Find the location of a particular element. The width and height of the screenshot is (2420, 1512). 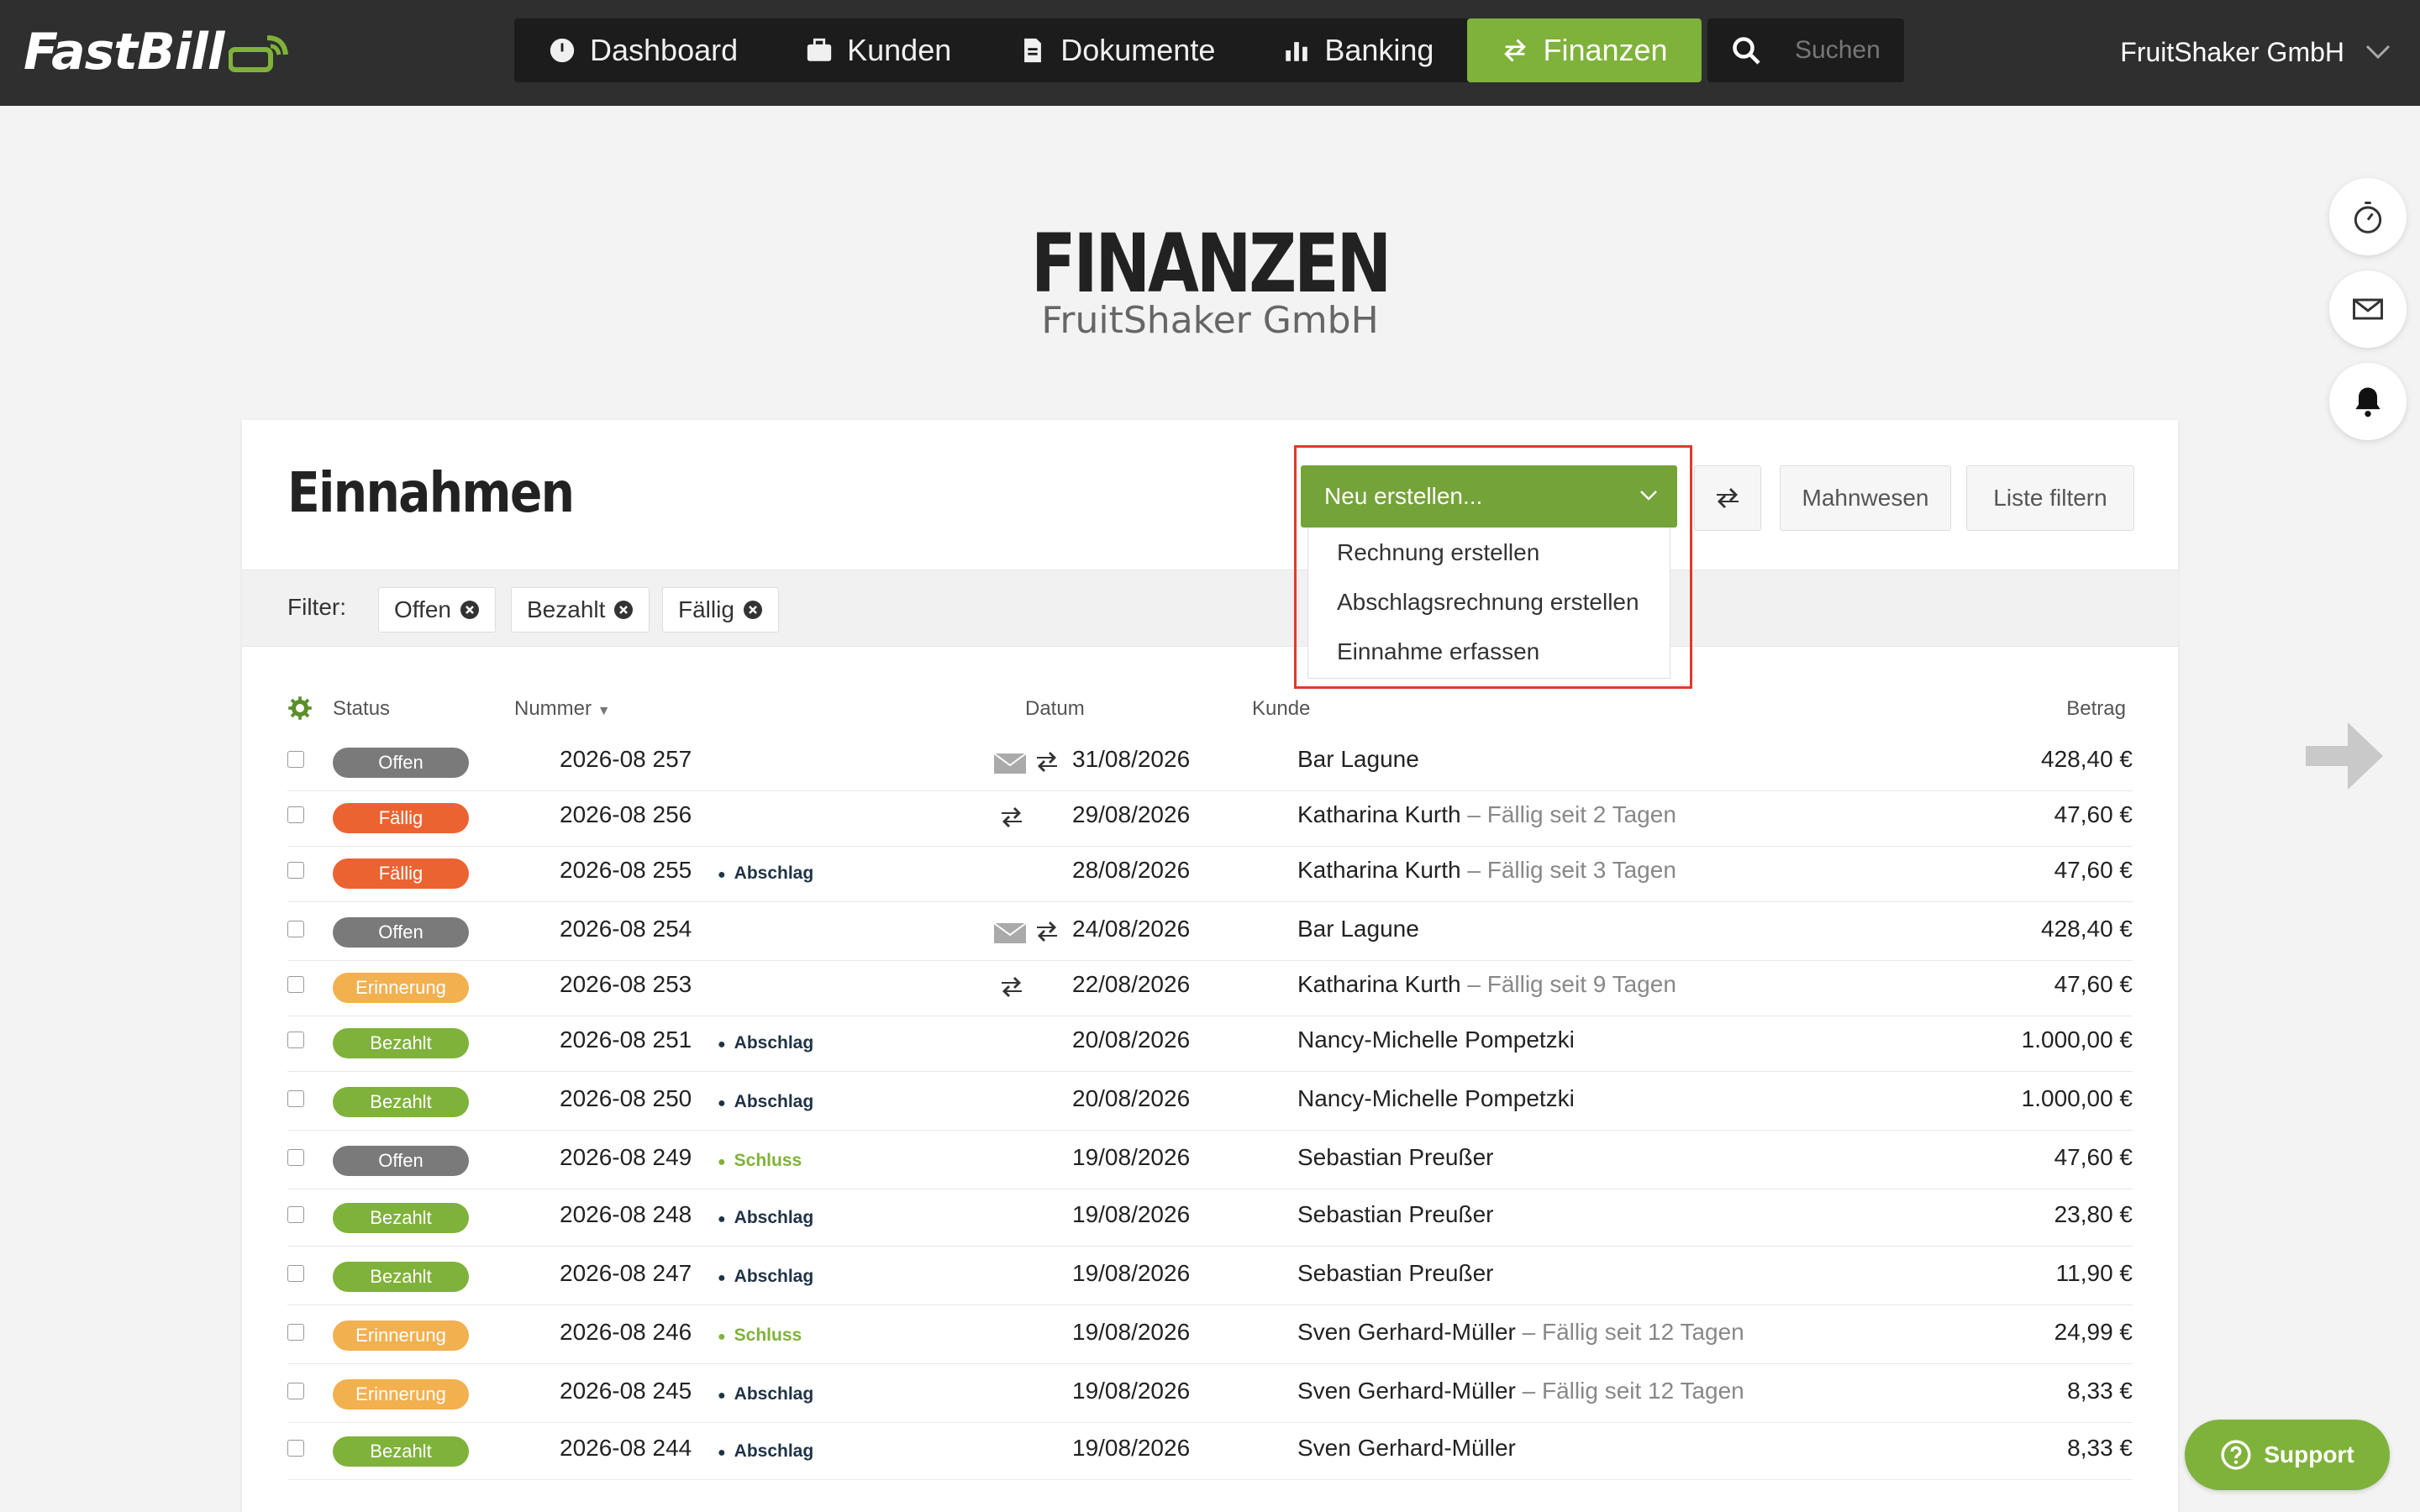

fastbill-logo: FastBill is located at coordinates (157, 52).